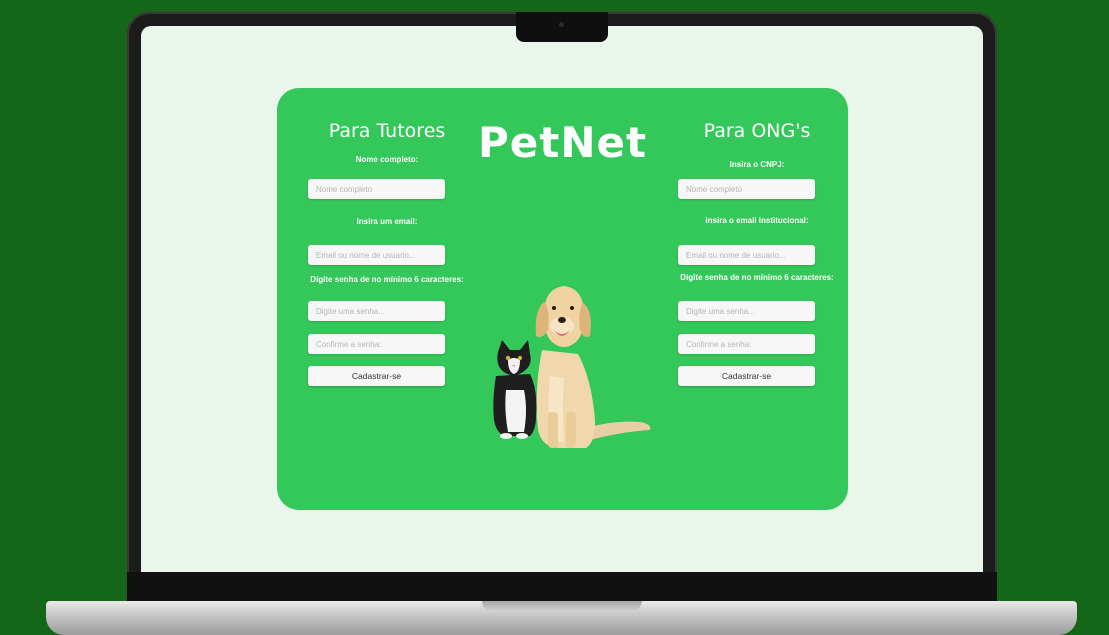 The height and width of the screenshot is (635, 1109). What do you see at coordinates (746, 376) in the screenshot?
I see `ongs-submit-button: Cadastrar-se` at bounding box center [746, 376].